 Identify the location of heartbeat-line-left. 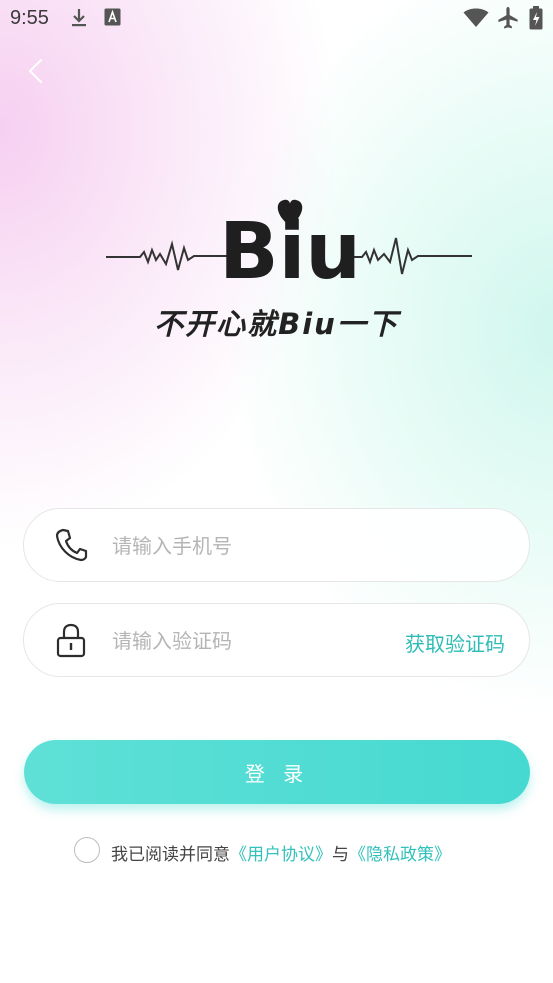
(167, 255).